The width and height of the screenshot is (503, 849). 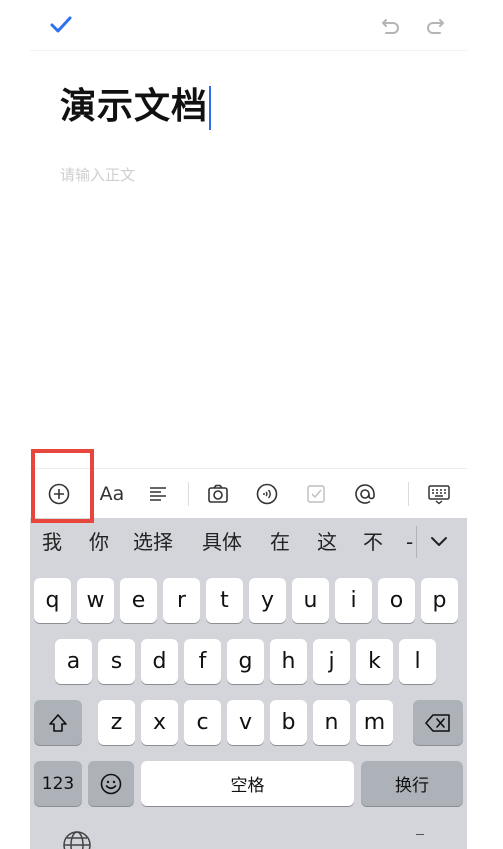 I want to click on key-w: w, so click(x=95, y=600).